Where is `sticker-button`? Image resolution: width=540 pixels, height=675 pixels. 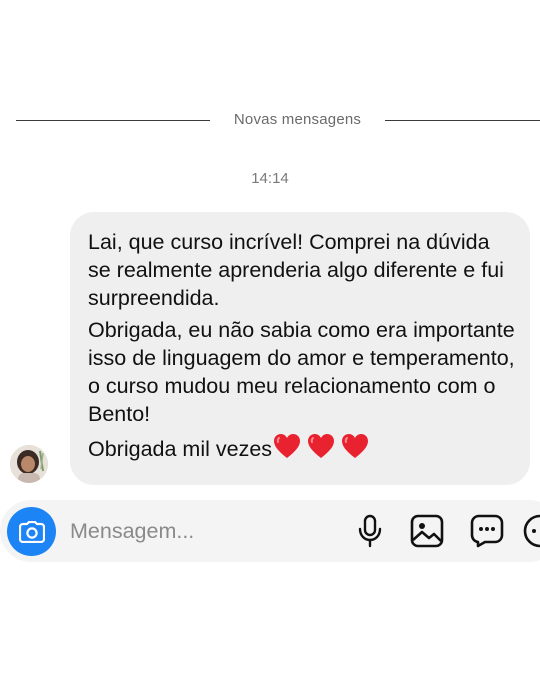 sticker-button is located at coordinates (487, 531).